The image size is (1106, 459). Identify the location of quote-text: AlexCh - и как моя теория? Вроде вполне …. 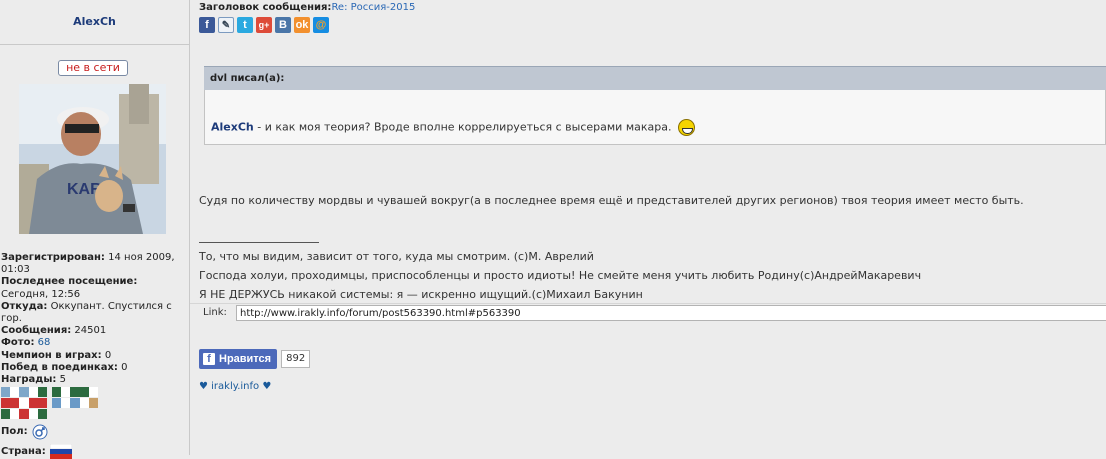
(453, 127).